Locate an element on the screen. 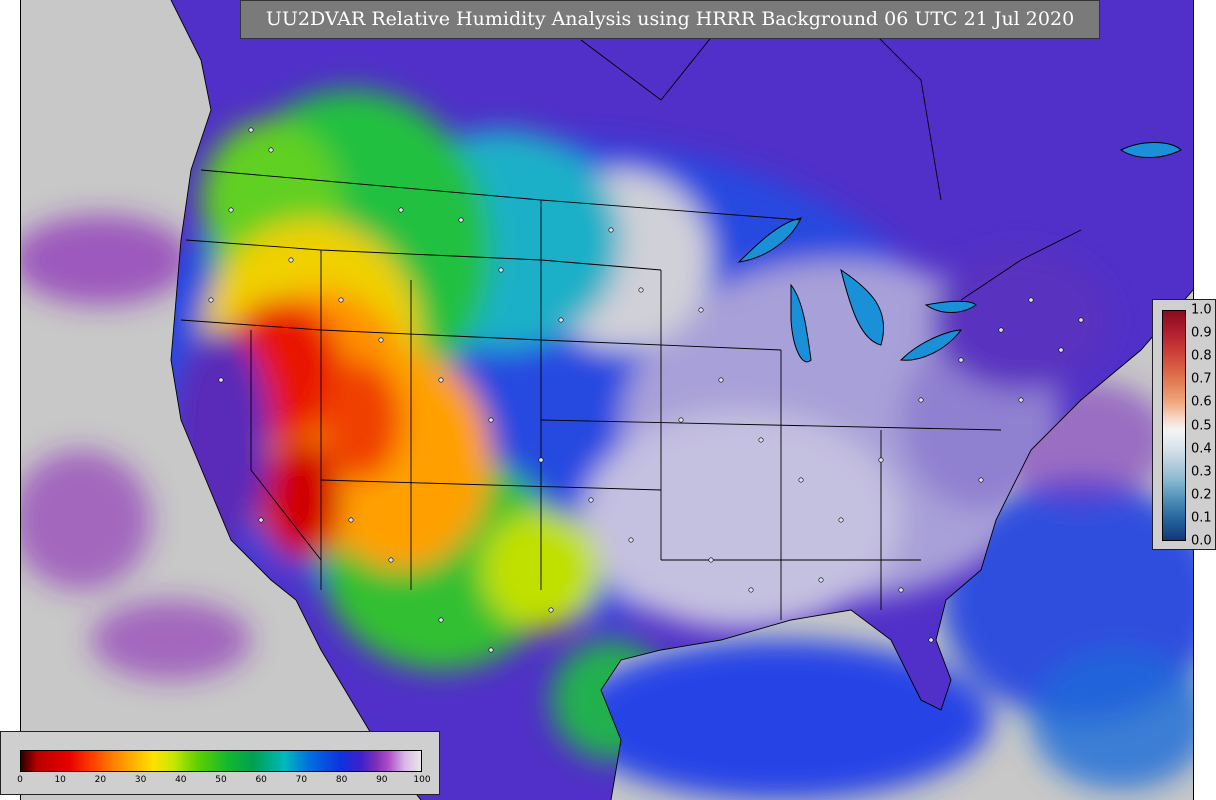  difference-colorbar-tick: 0.9 is located at coordinates (1201, 333).